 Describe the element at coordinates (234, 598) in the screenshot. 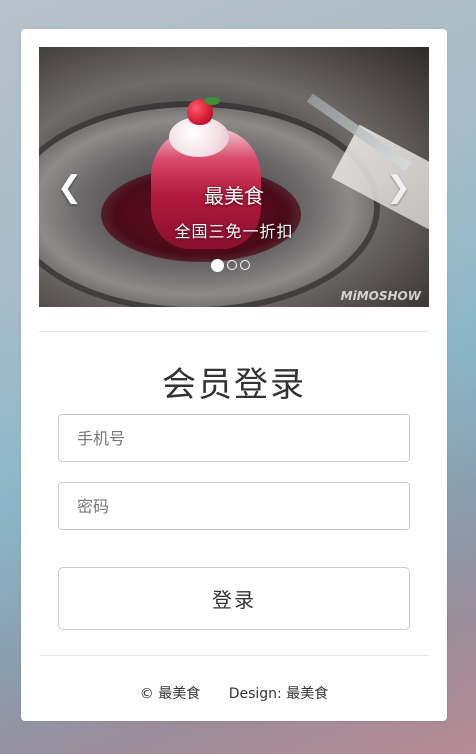

I see `login-button: 登录` at that location.